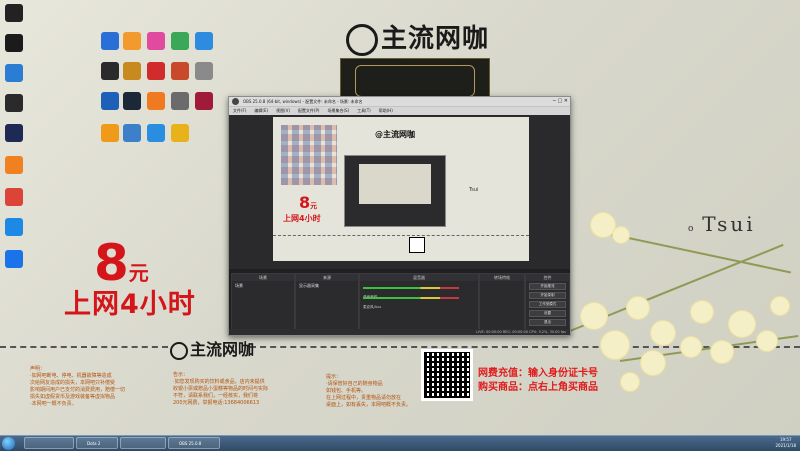 This screenshot has width=800, height=451. Describe the element at coordinates (204, 71) in the screenshot. I see `icon-r2-5-glyph` at that location.